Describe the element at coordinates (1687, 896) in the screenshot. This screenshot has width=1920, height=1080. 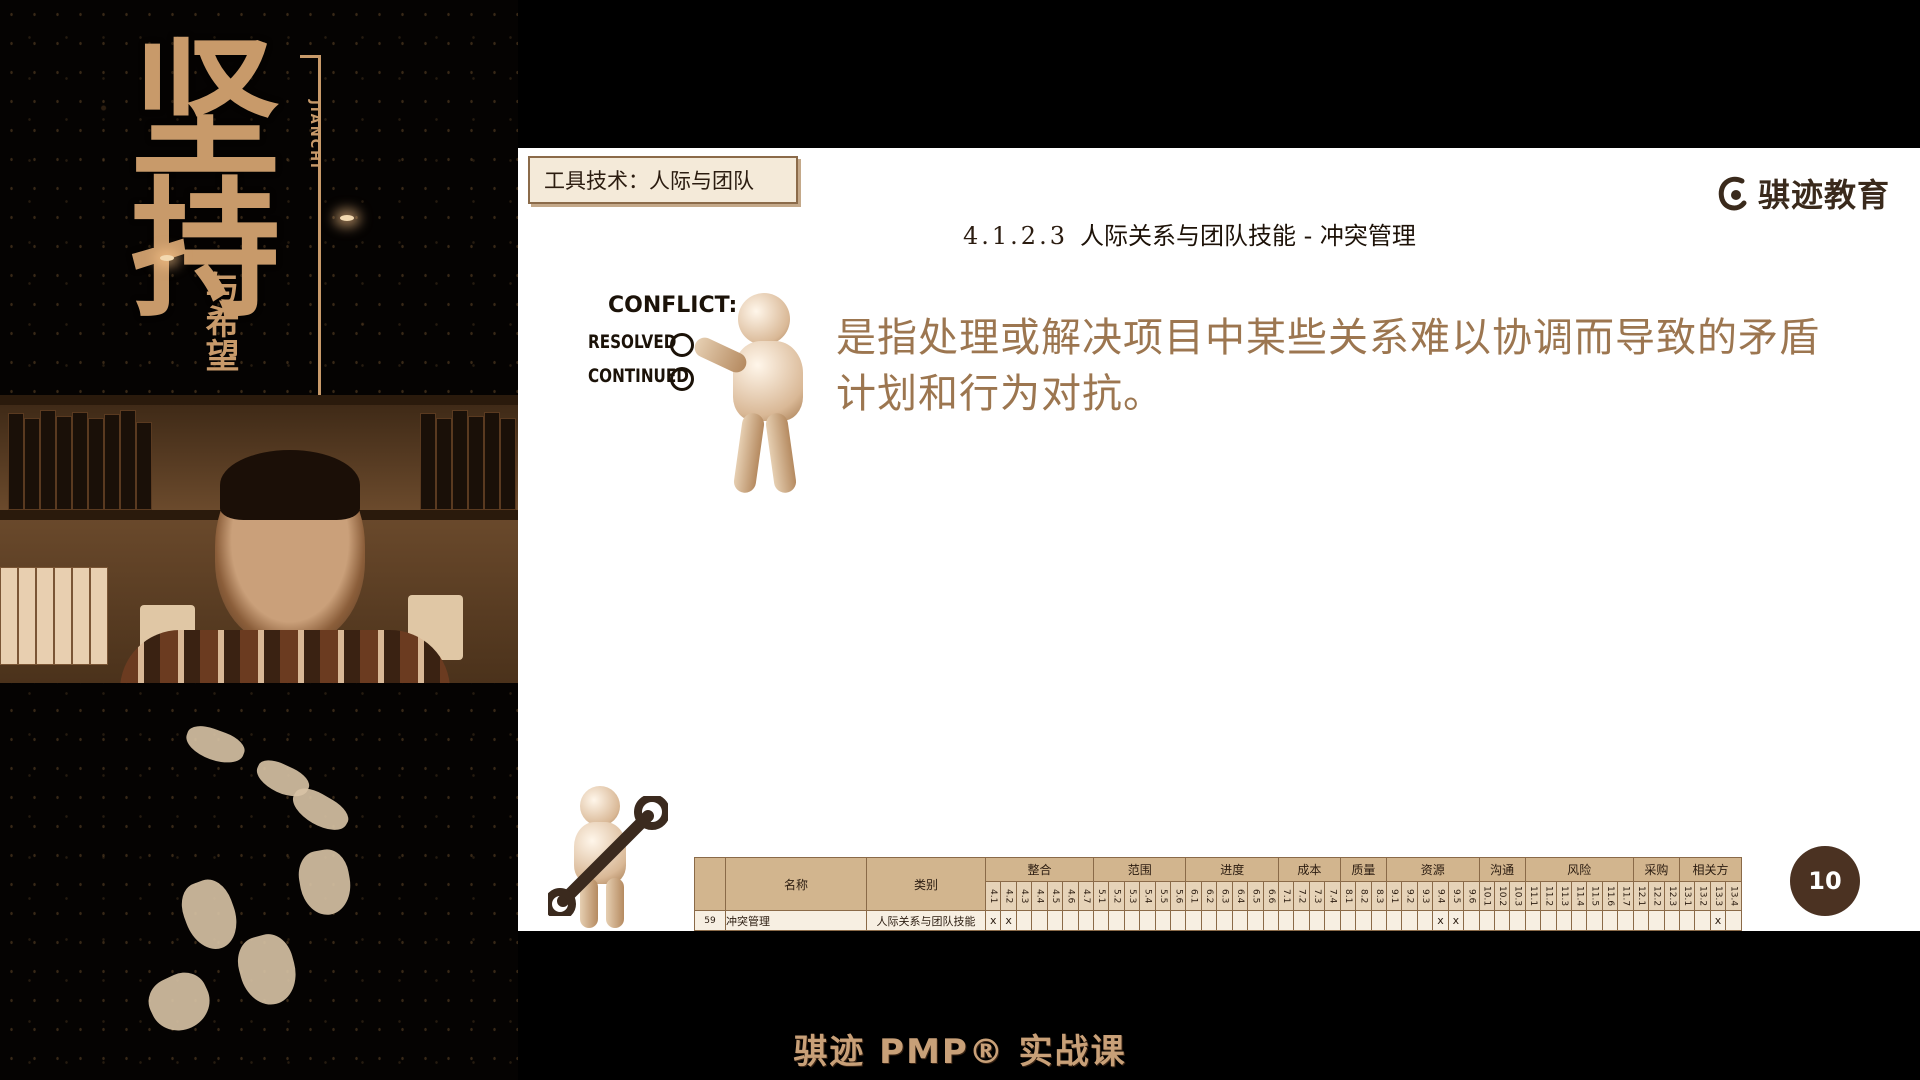
I see `table-process-header: 13.1` at that location.